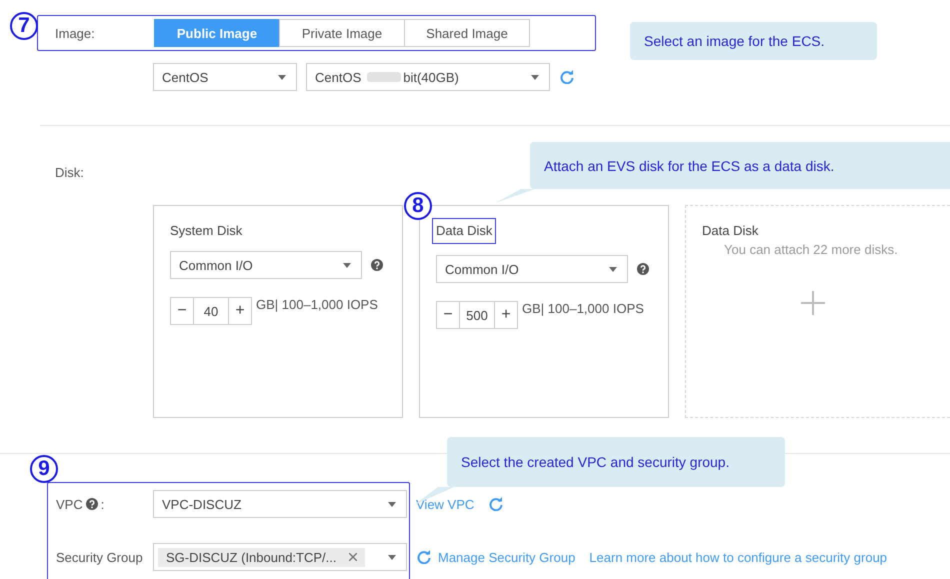  I want to click on field-label: VPC, so click(69, 504).